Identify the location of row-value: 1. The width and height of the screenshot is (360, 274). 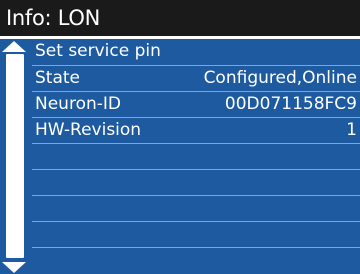
(351, 130).